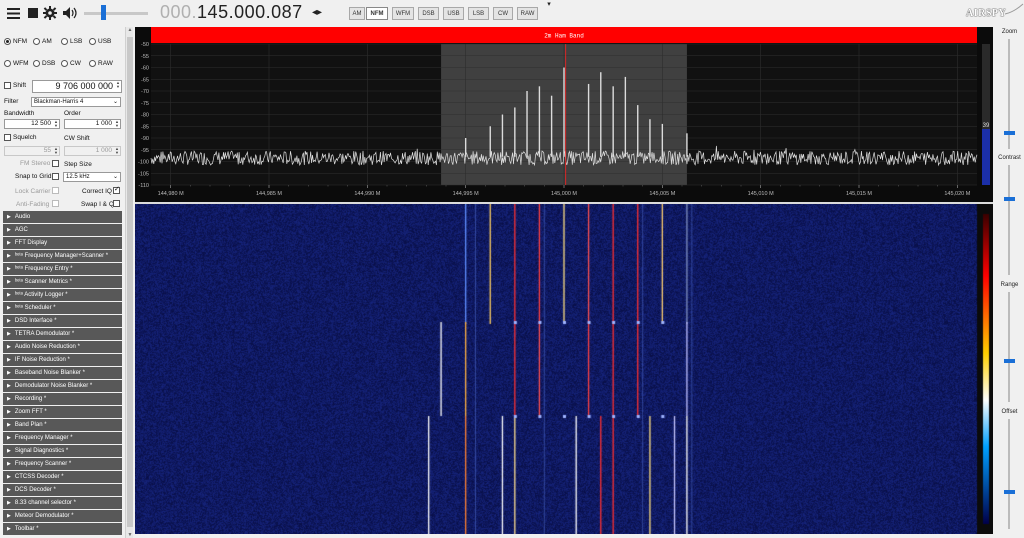 The image size is (1024, 538). I want to click on frequency-display: 000.145.000.087, so click(231, 12).